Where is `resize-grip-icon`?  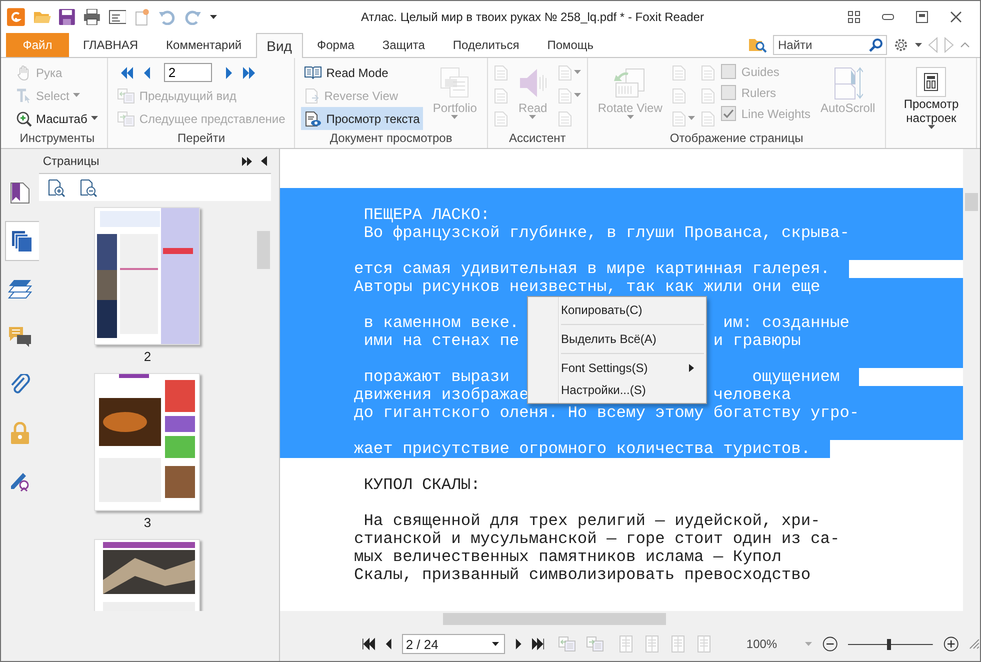
resize-grip-icon is located at coordinates (974, 644).